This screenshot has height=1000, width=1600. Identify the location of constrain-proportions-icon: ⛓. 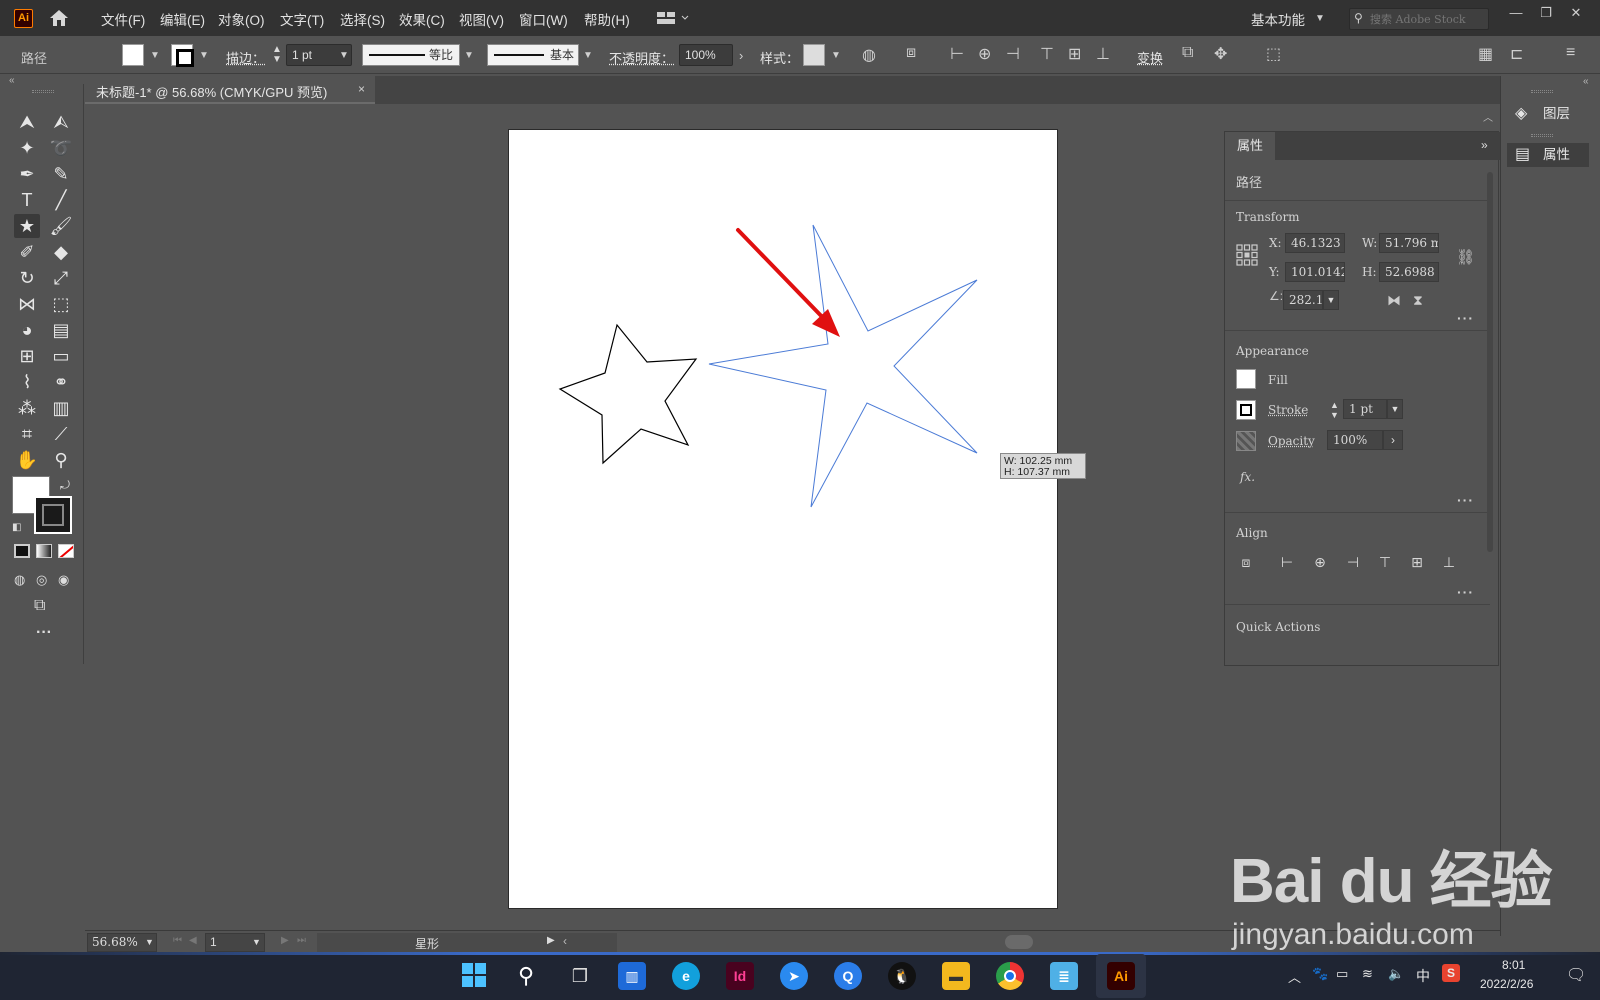
(1465, 257).